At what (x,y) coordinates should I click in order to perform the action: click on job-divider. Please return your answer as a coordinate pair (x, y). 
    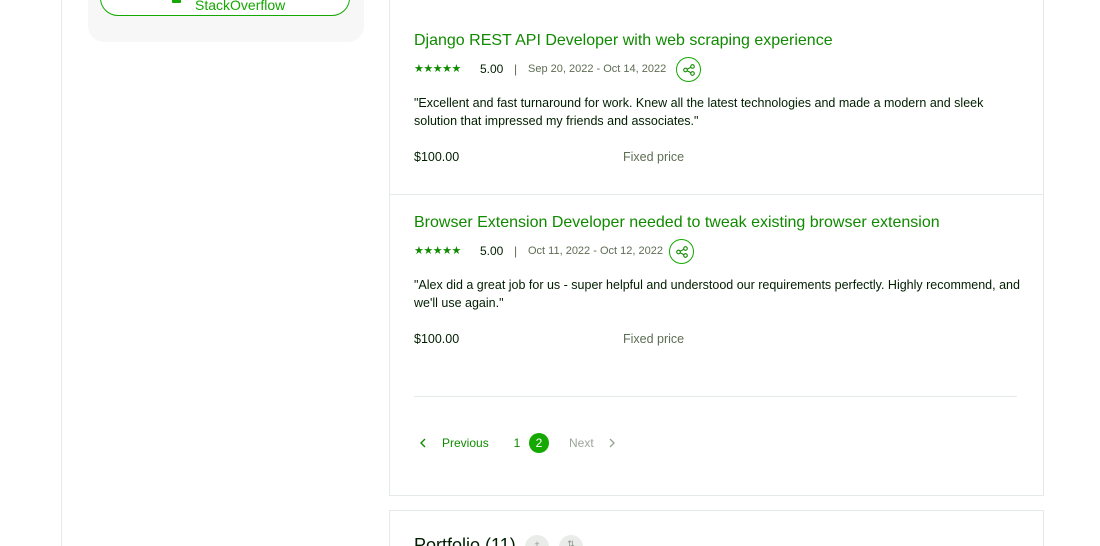
    Looking at the image, I should click on (716, 194).